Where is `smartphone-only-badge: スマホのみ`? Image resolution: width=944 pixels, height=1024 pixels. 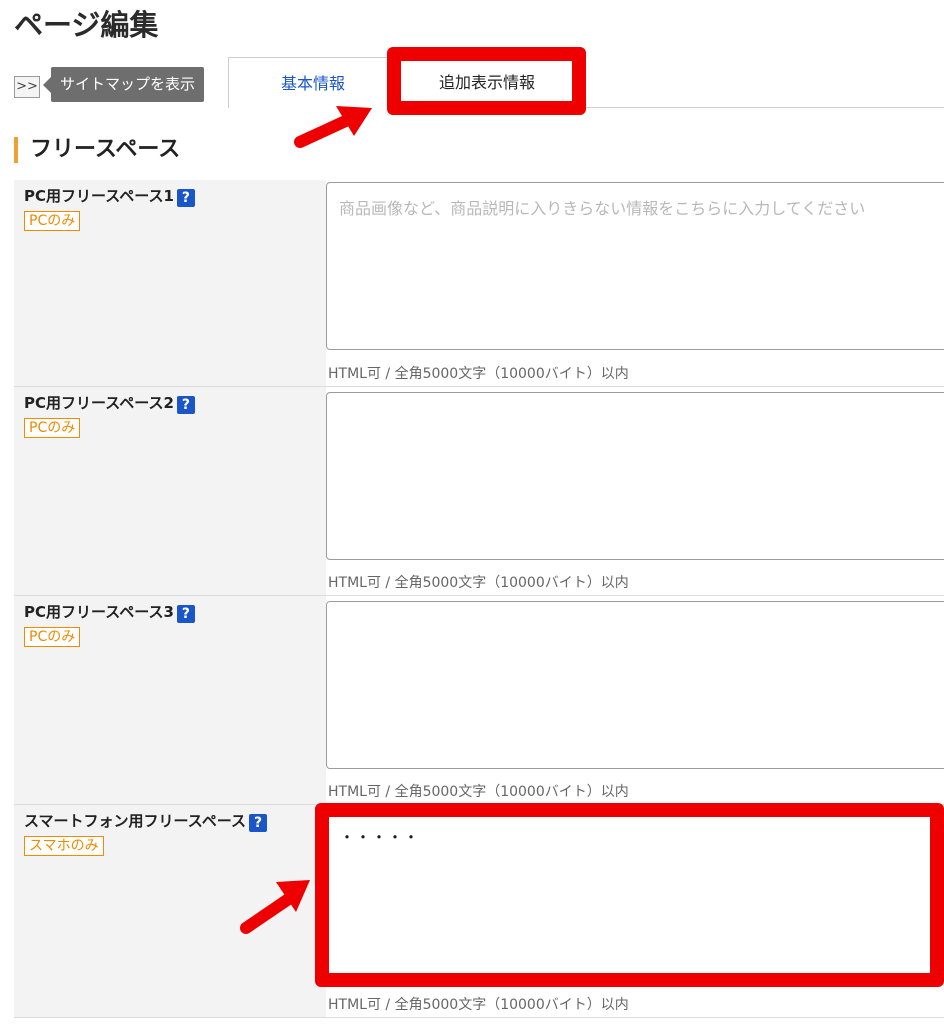 smartphone-only-badge: スマホのみ is located at coordinates (64, 846).